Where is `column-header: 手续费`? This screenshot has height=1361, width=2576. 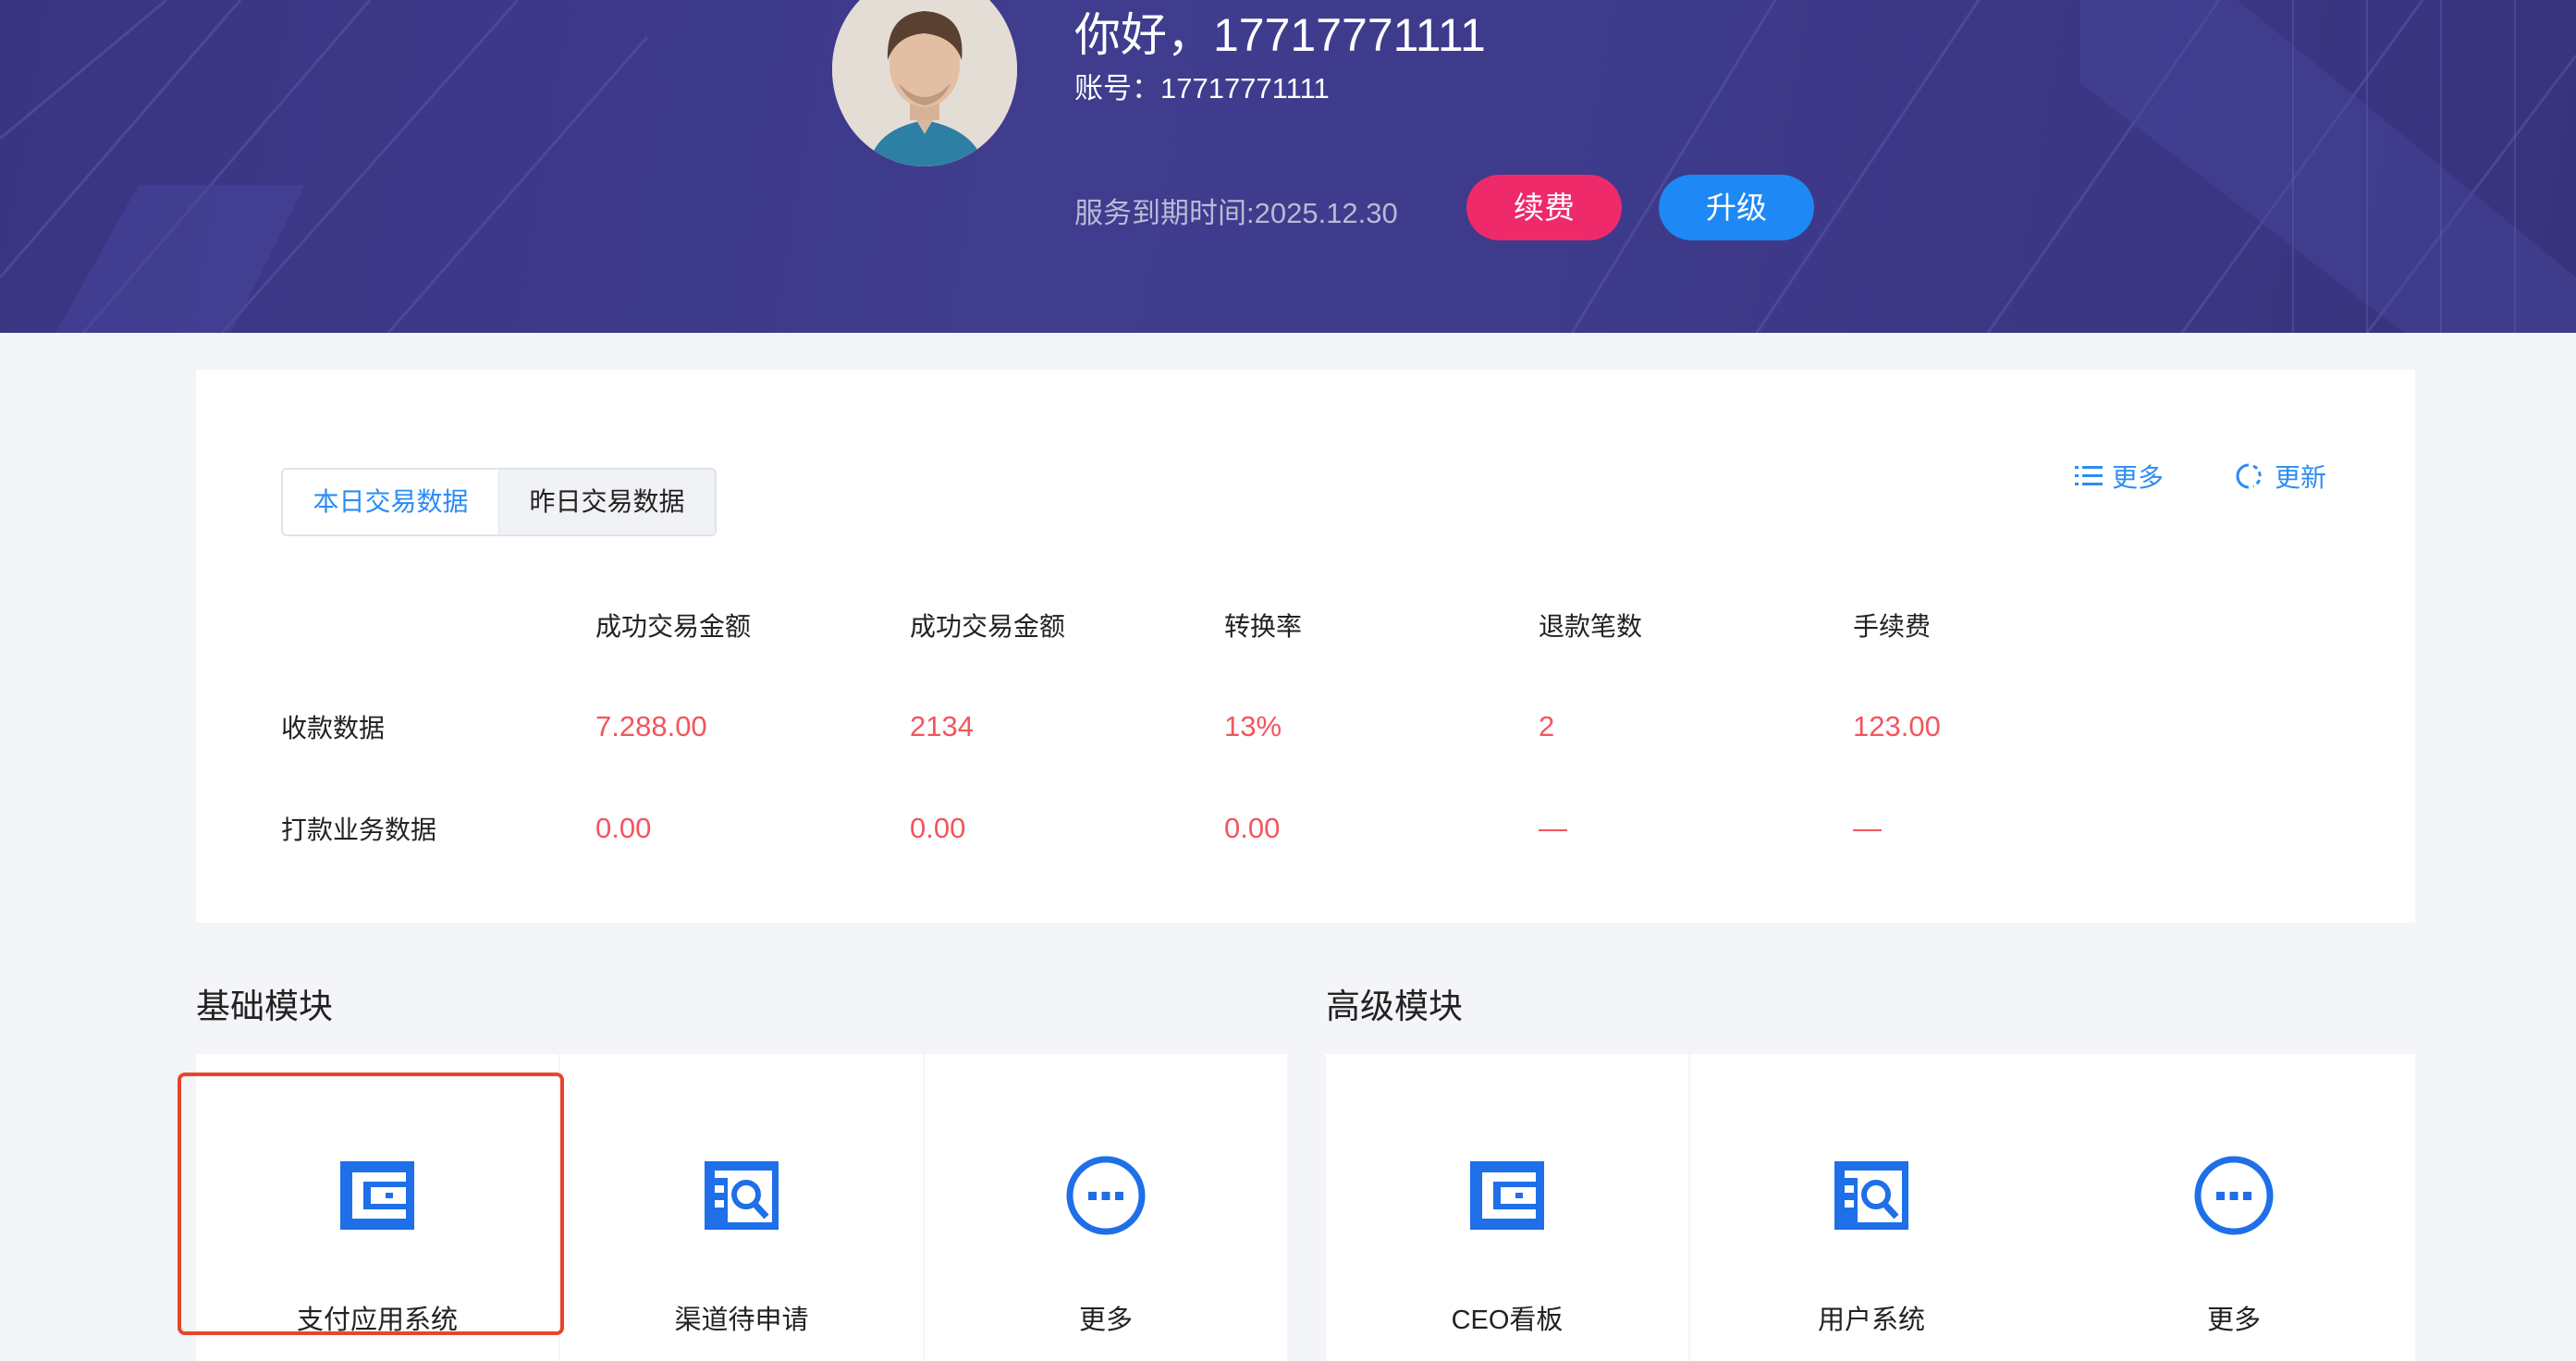 column-header: 手续费 is located at coordinates (1893, 626).